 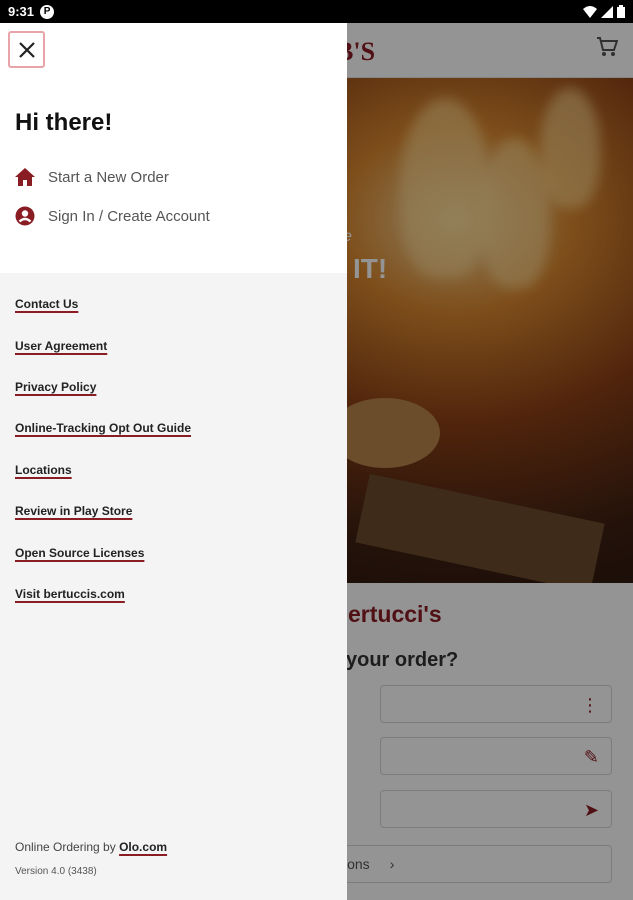 What do you see at coordinates (103, 428) in the screenshot?
I see `tracking-opt-out-link: Online-Tracking Opt Out Guide` at bounding box center [103, 428].